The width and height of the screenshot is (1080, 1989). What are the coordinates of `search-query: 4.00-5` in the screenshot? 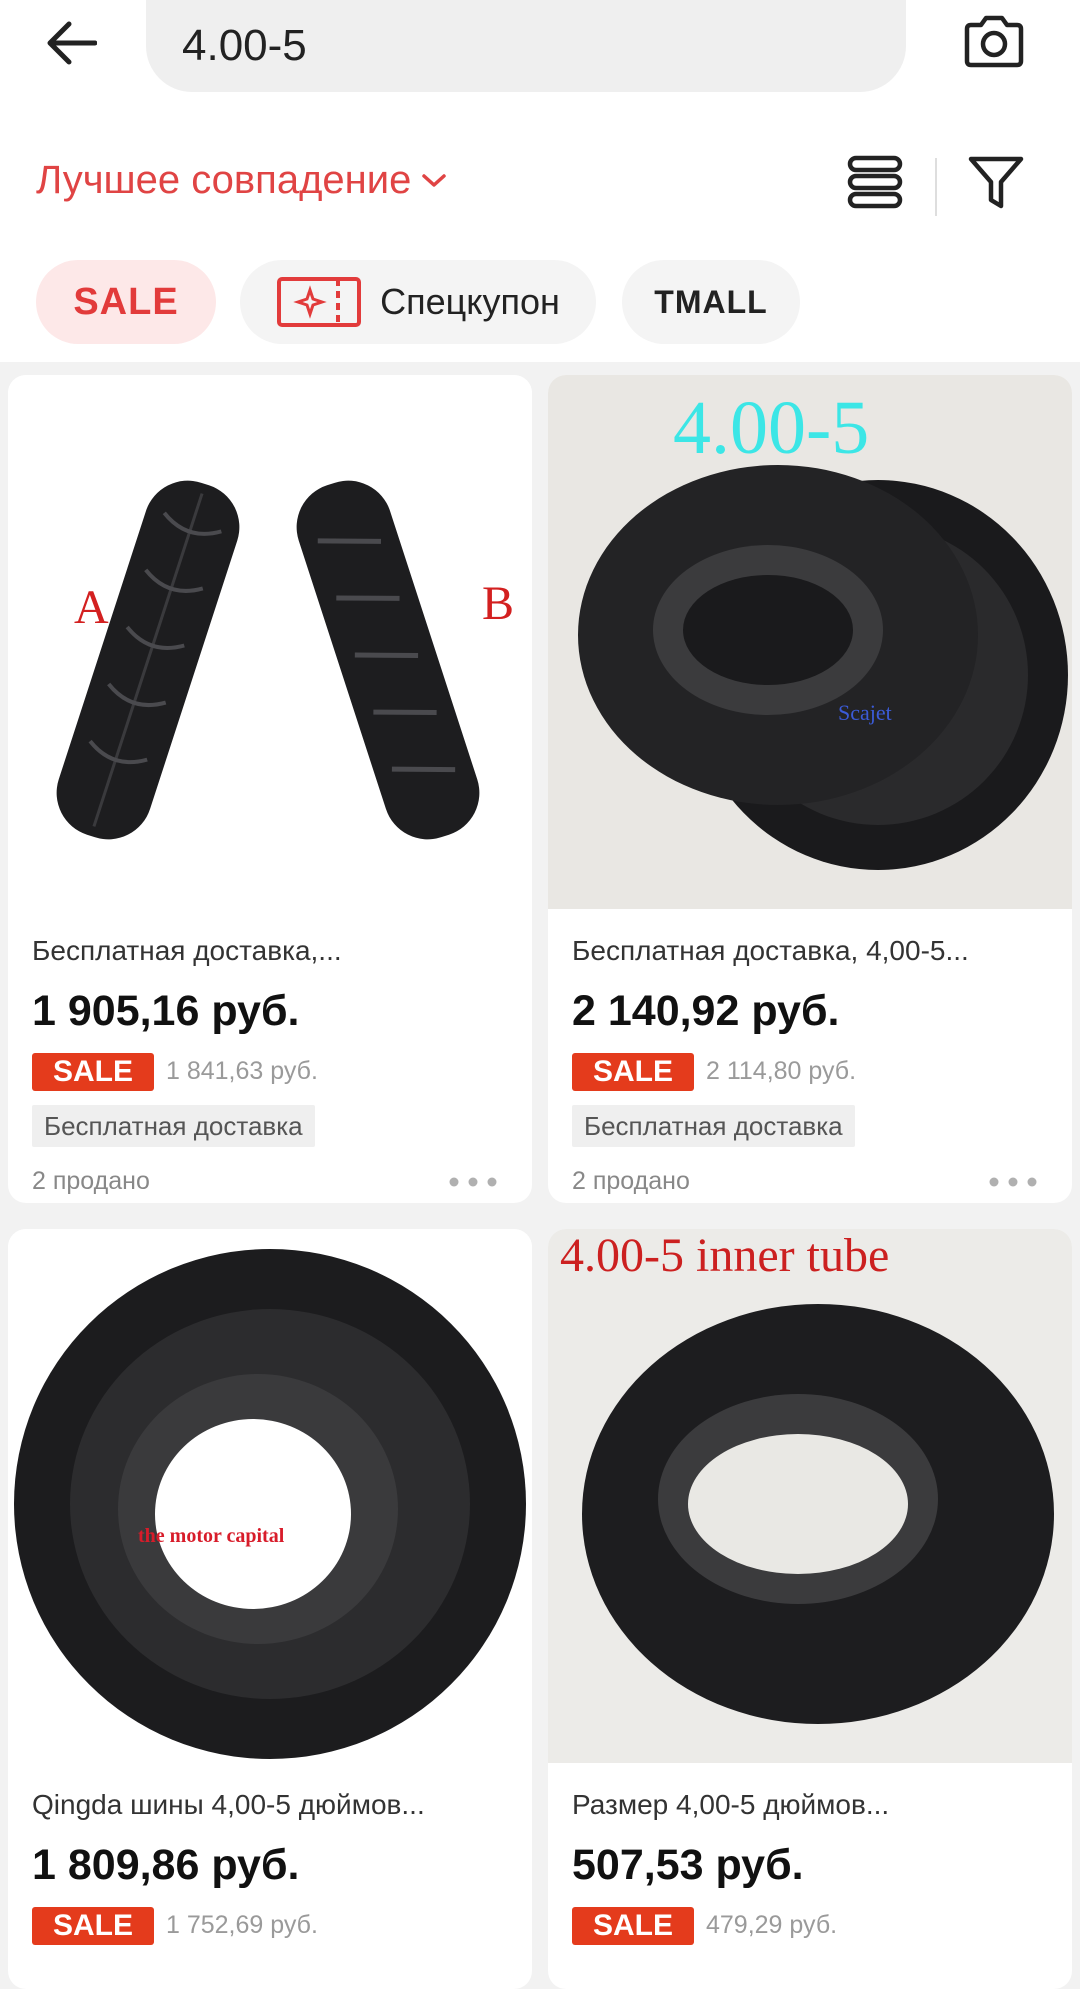 It's located at (244, 45).